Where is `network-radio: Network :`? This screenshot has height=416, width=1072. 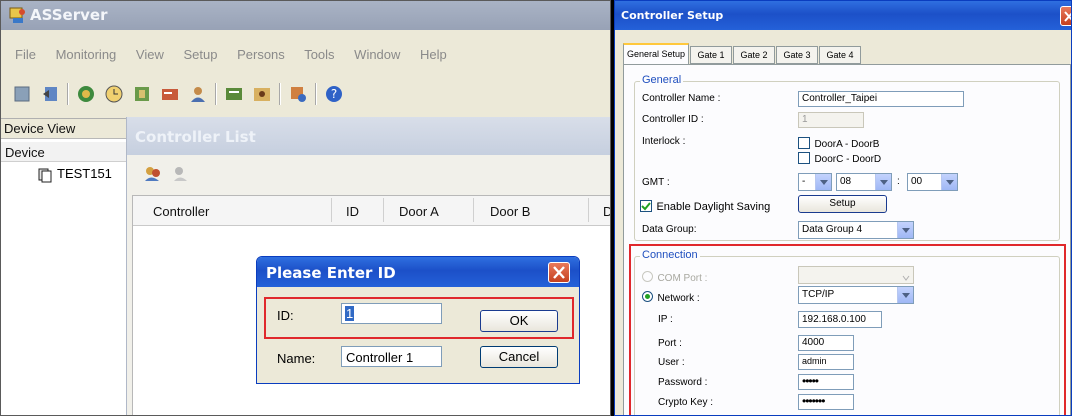 network-radio: Network : is located at coordinates (671, 296).